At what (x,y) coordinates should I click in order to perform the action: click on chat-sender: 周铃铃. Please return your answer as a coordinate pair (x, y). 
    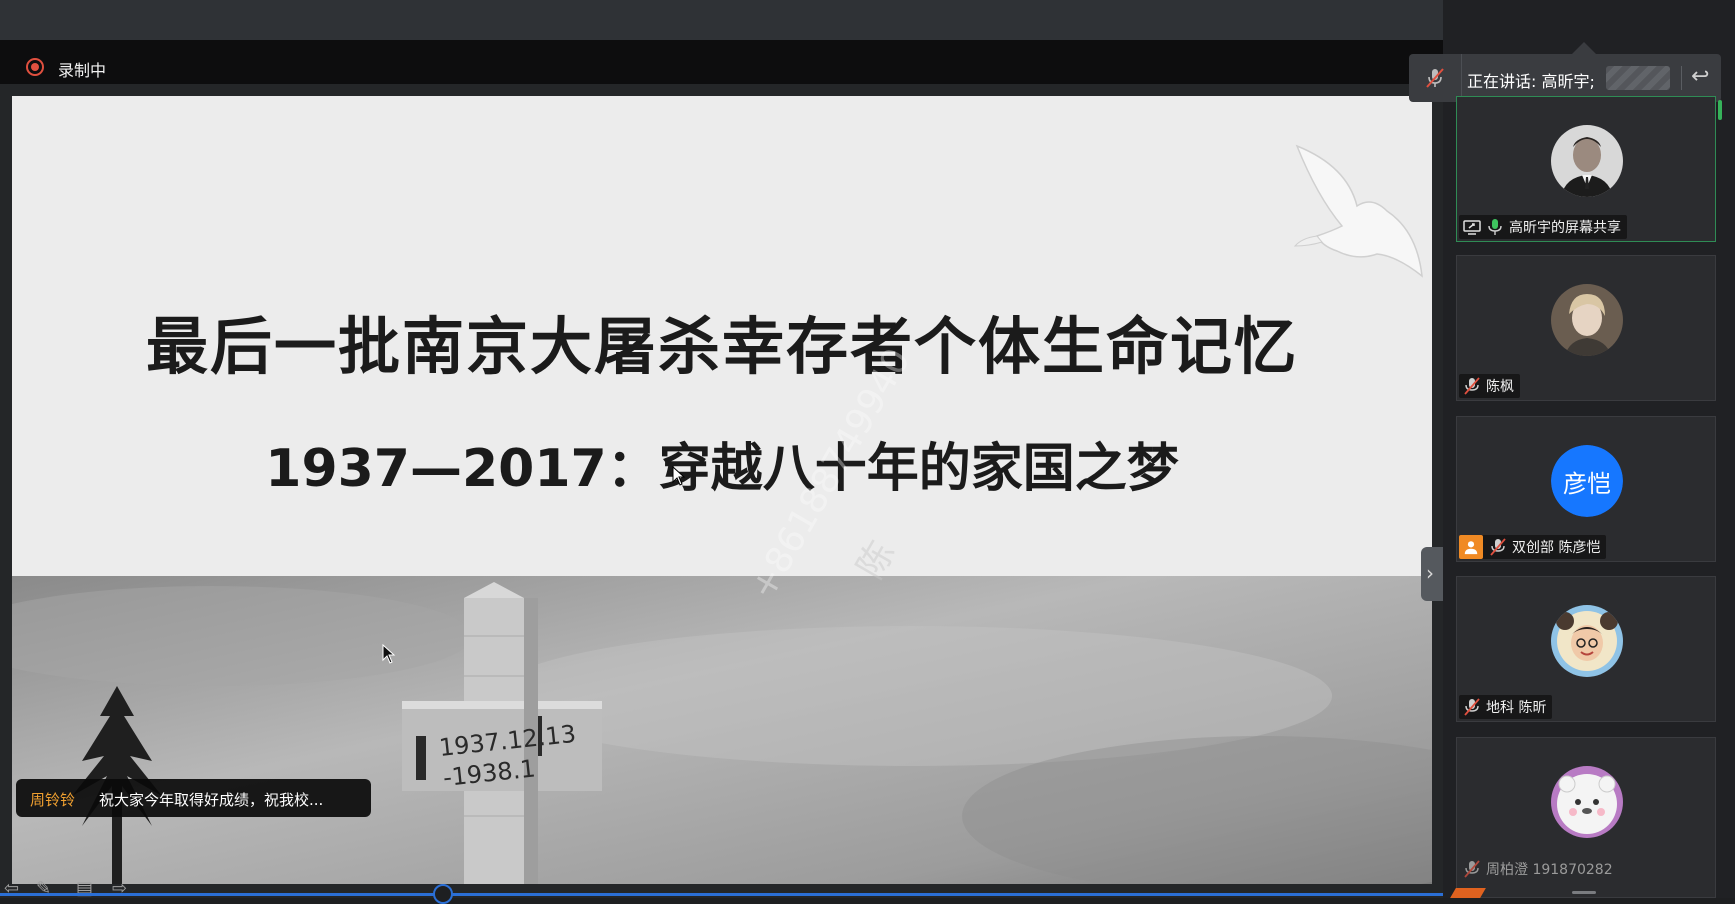
    Looking at the image, I should click on (53, 800).